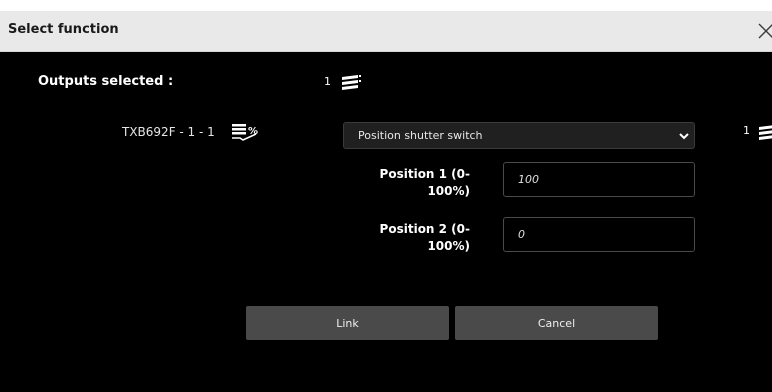 This screenshot has width=772, height=392. I want to click on position2-label: Position 2 (0- 100%), so click(415, 238).